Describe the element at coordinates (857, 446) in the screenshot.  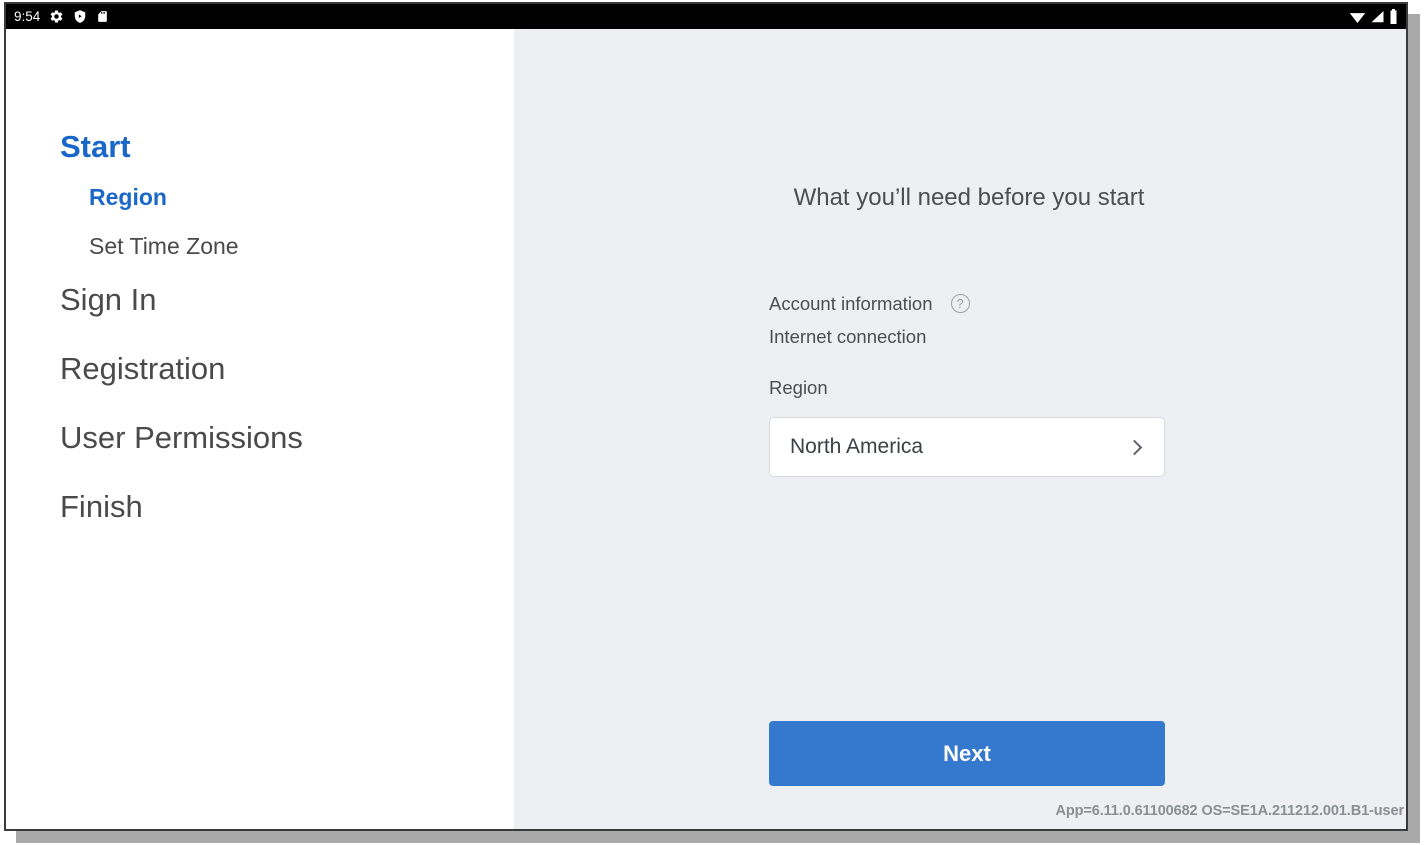
I see `region-selected-value: North America` at that location.